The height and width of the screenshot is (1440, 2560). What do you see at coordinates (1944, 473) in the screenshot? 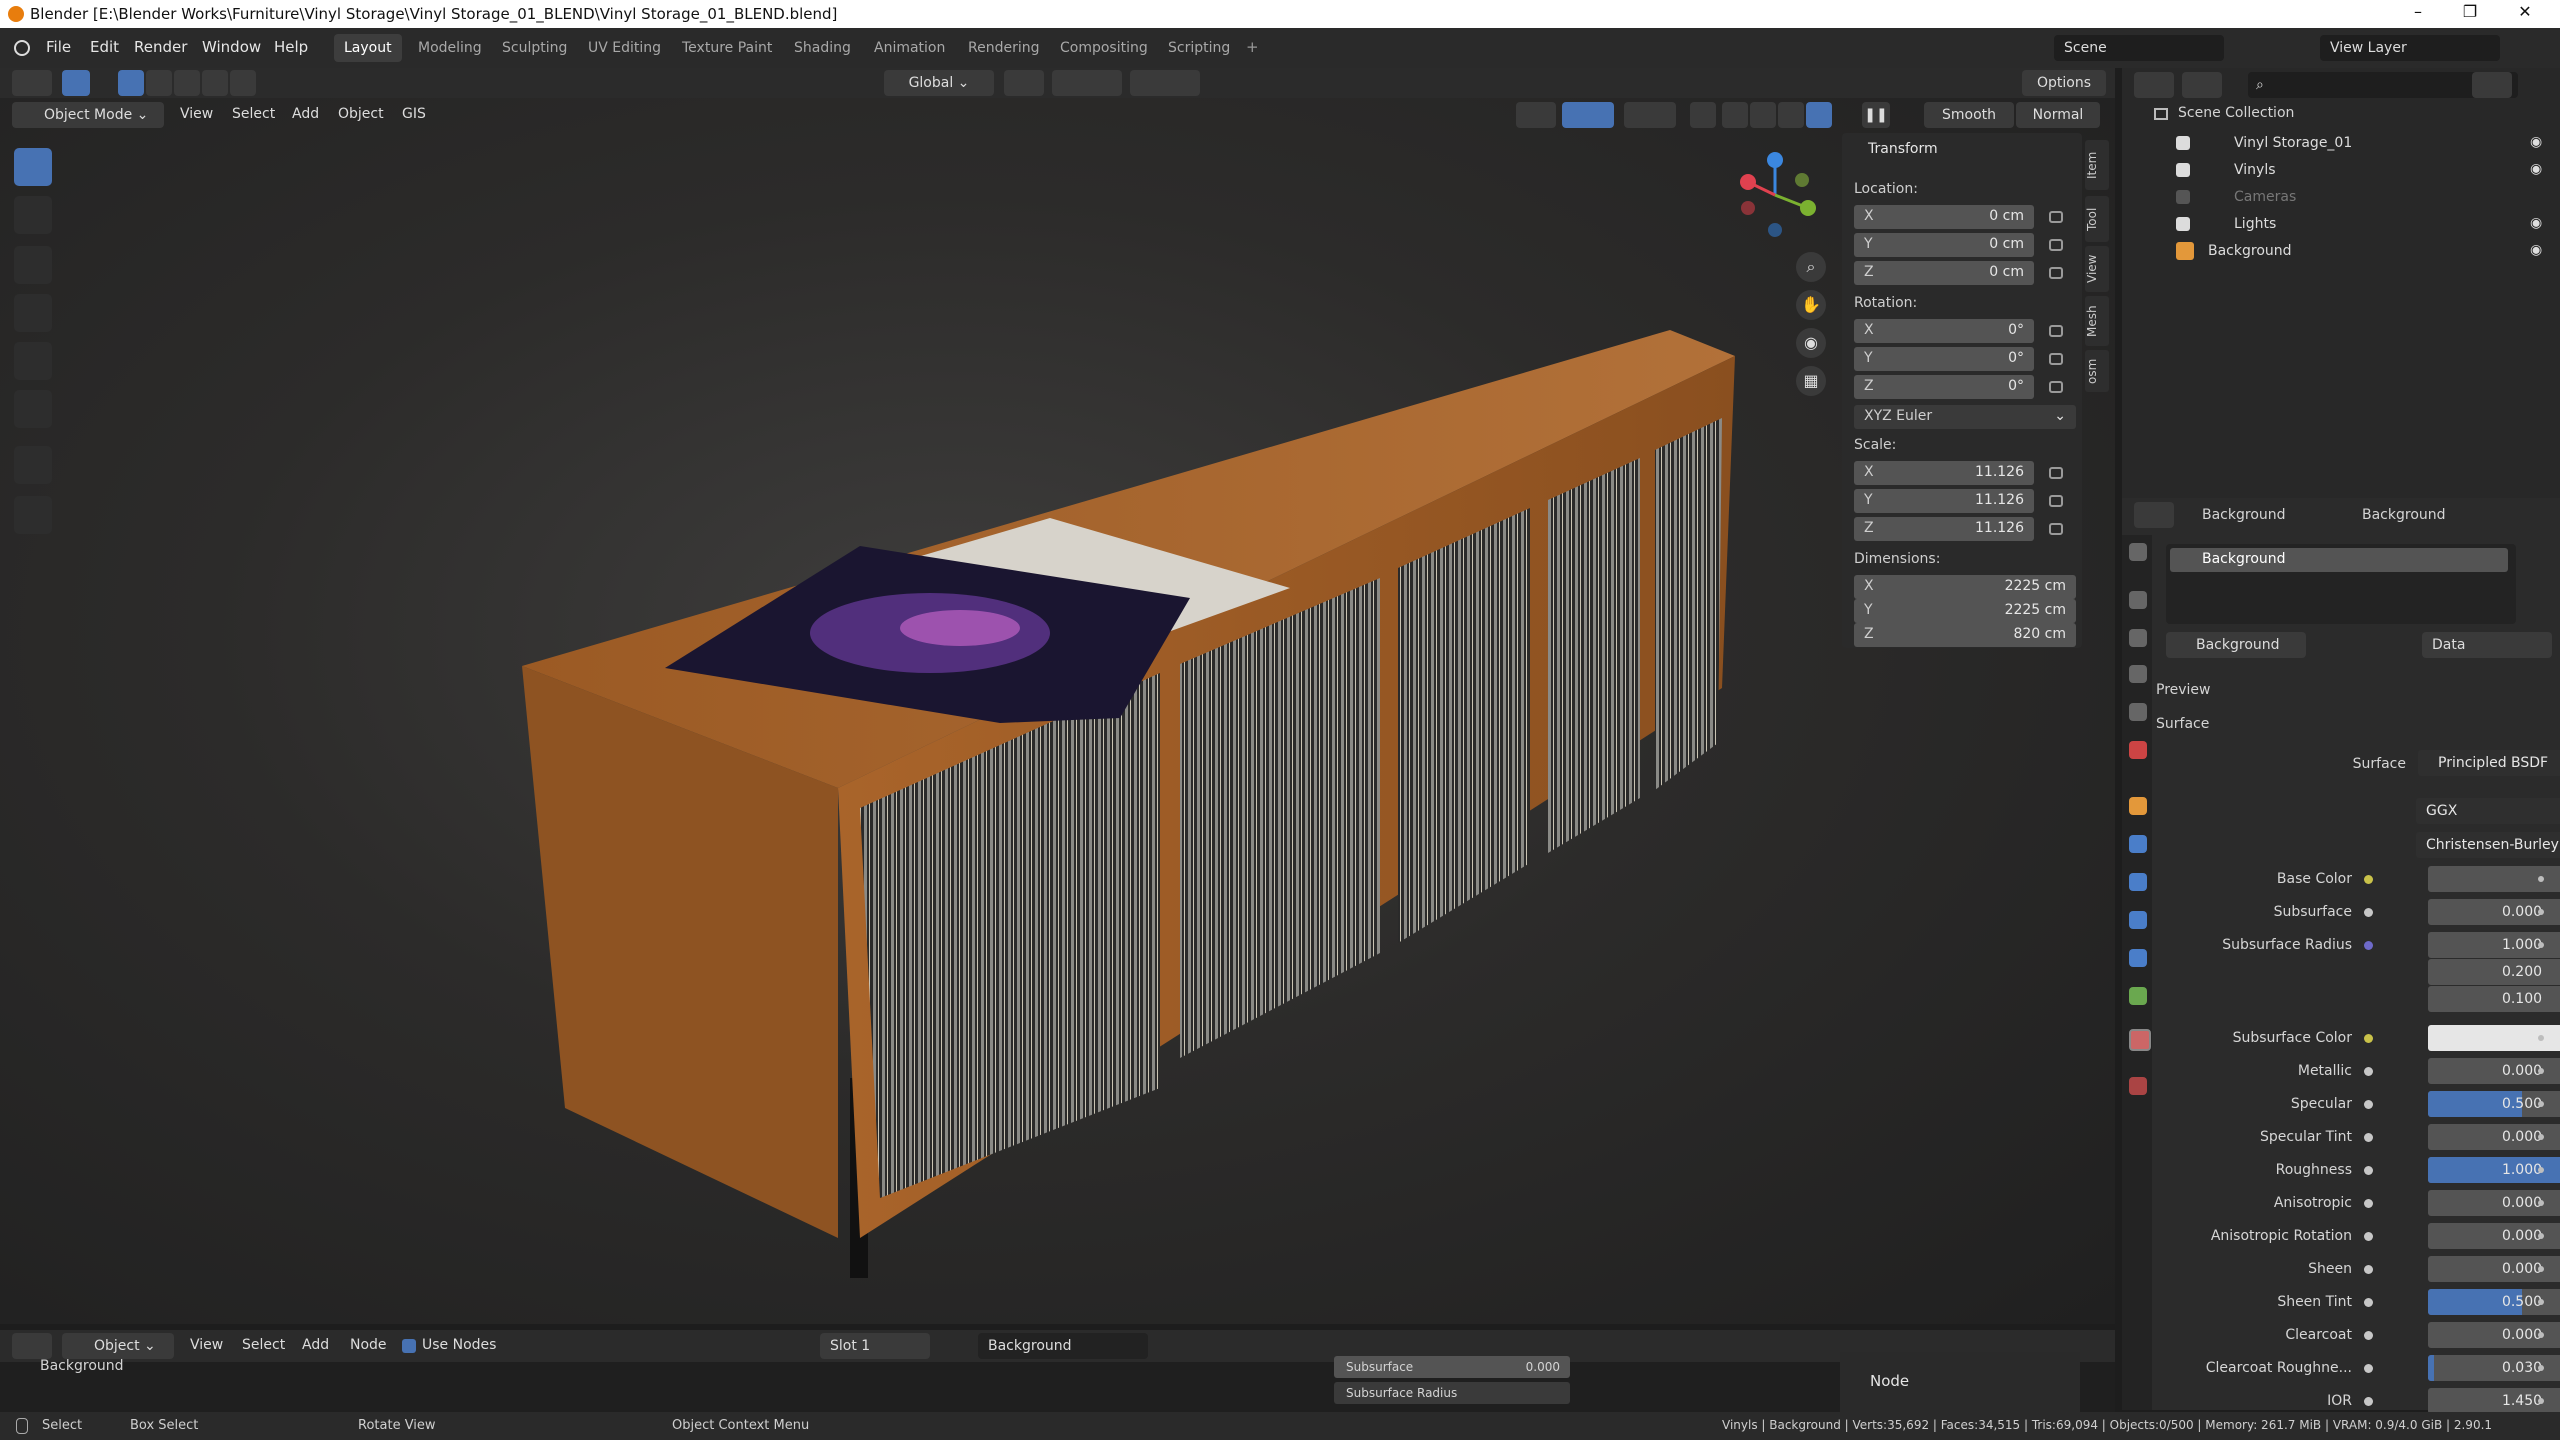
I see `scale-x-field: X 11.126` at bounding box center [1944, 473].